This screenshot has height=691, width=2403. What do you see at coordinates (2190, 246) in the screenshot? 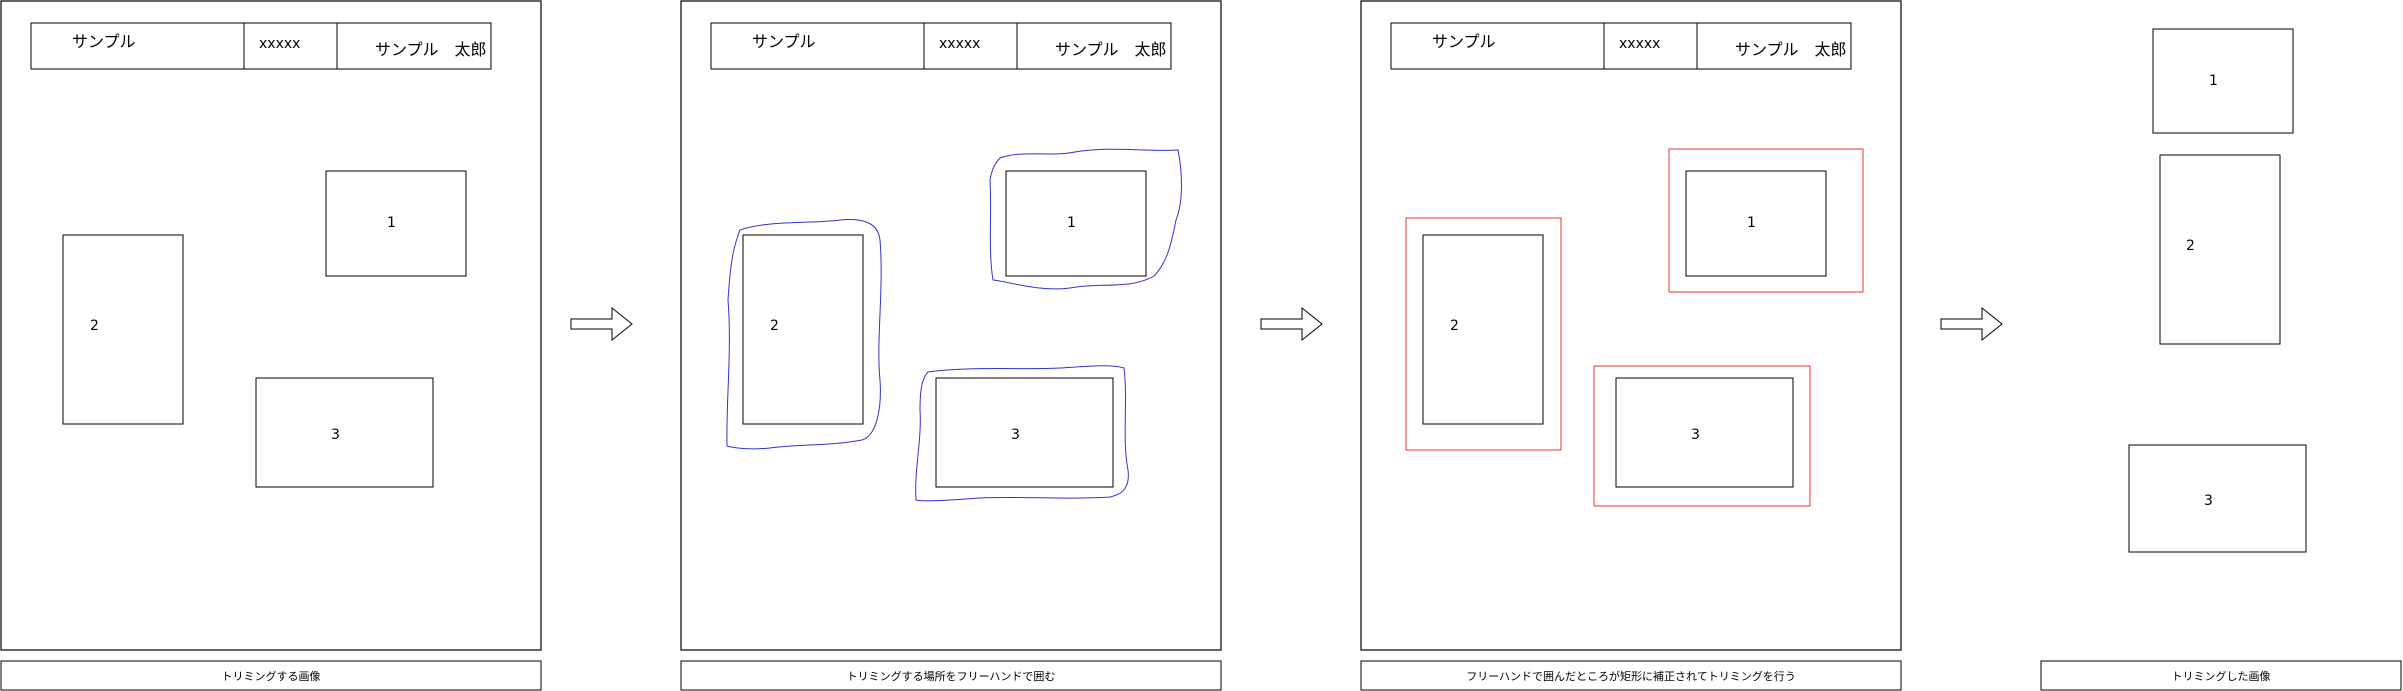
I see `result-box-2-label: 2` at bounding box center [2190, 246].